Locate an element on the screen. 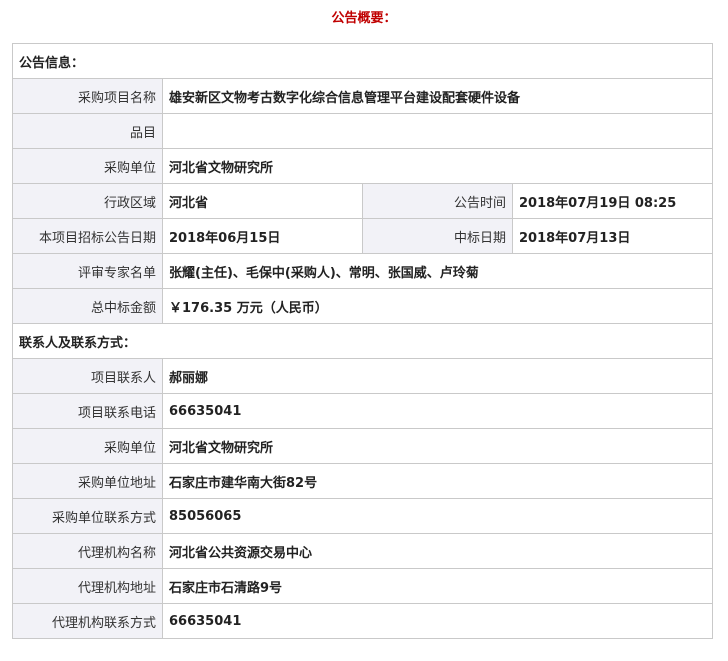 The image size is (728, 661). agency-address-label: 代理机构地址 is located at coordinates (87, 586).